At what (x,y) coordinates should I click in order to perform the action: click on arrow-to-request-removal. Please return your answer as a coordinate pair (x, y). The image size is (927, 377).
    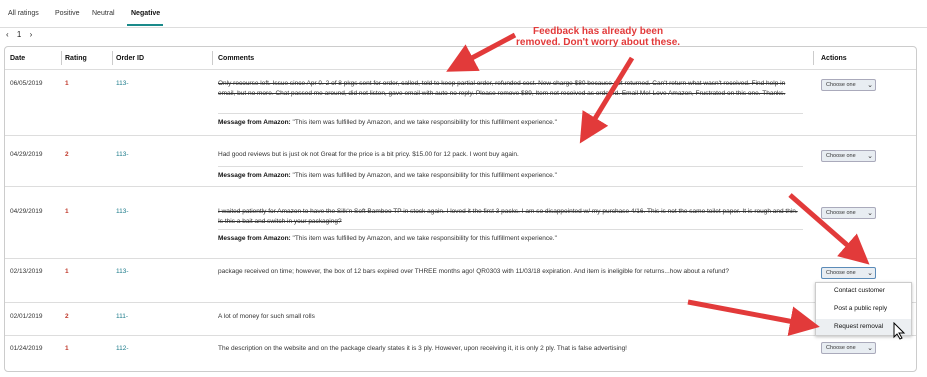
    Looking at the image, I should click on (753, 318).